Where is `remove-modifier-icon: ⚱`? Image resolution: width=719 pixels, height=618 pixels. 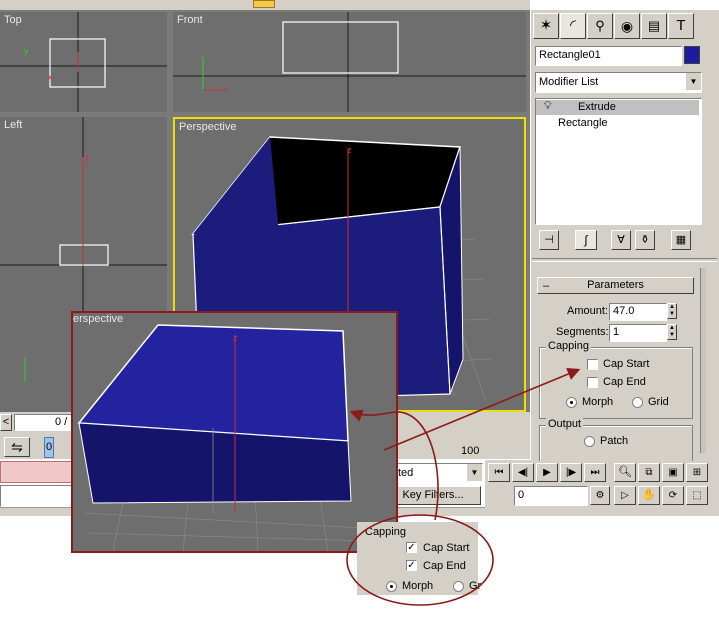
remove-modifier-icon: ⚱ is located at coordinates (645, 240).